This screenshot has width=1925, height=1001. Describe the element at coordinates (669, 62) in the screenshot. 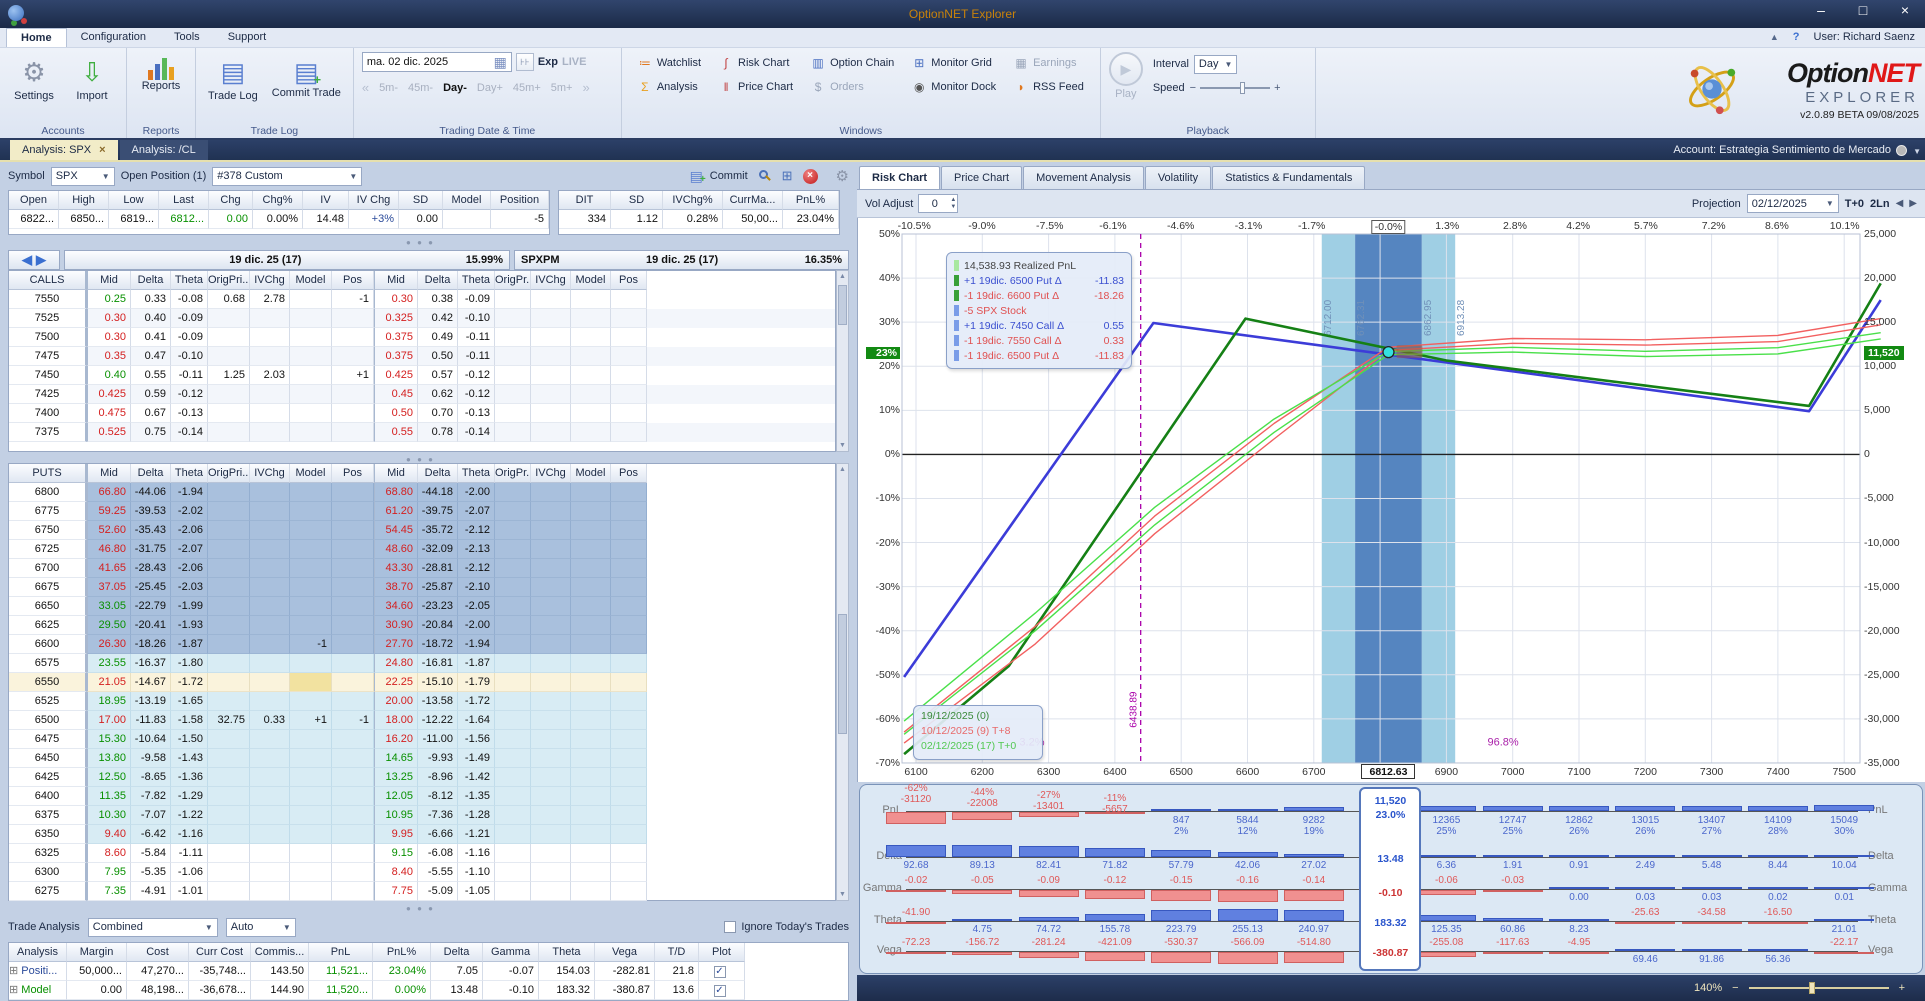

I see `watchlist-button: ≔ Watchlist` at that location.